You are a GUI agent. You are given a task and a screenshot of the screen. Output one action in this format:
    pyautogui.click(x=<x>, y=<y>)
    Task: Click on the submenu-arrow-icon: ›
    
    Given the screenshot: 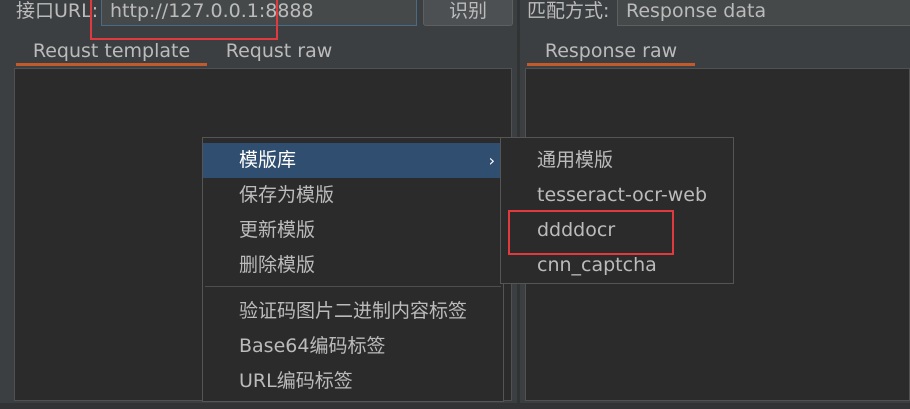 What is the action you would take?
    pyautogui.click(x=491, y=160)
    